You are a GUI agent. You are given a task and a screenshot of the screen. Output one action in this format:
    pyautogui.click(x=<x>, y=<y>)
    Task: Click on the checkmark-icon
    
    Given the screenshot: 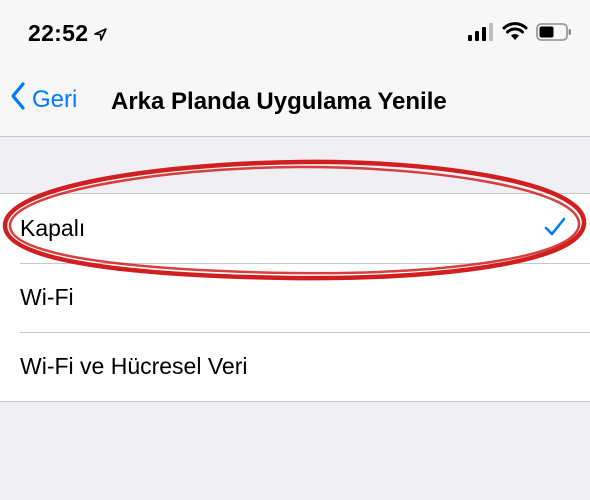 What is the action you would take?
    pyautogui.click(x=555, y=229)
    